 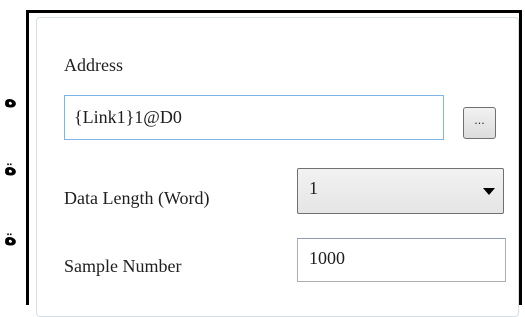 I want to click on sample-number-input: 1000, so click(x=401, y=260).